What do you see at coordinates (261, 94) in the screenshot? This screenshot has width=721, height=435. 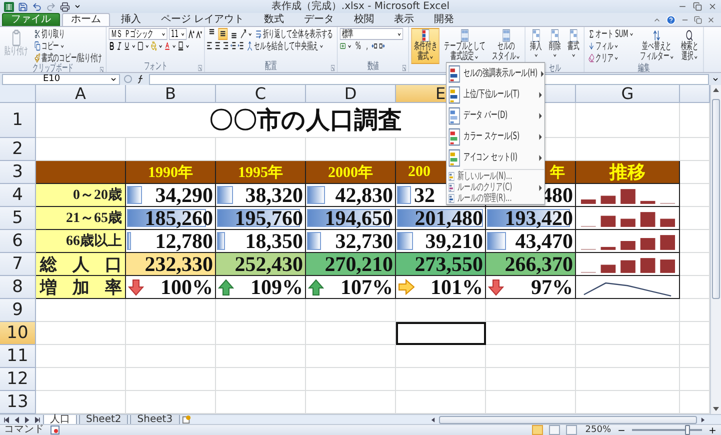 I see `column-header: C` at bounding box center [261, 94].